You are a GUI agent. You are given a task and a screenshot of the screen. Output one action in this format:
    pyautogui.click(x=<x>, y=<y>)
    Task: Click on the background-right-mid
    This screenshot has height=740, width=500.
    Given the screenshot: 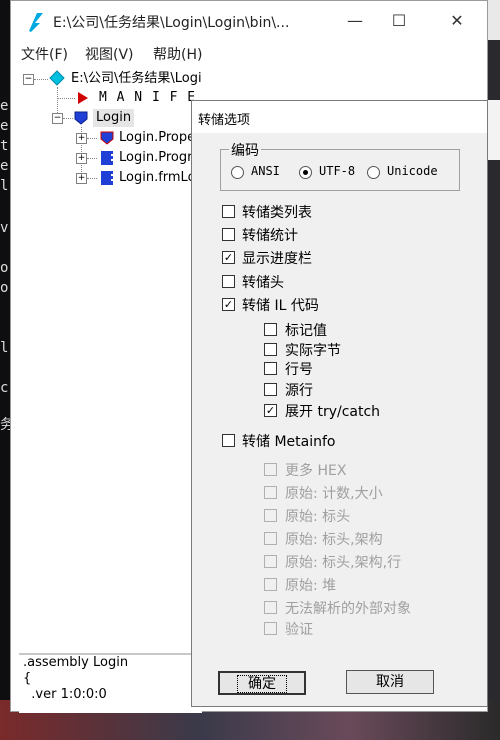 What is the action you would take?
    pyautogui.click(x=494, y=130)
    